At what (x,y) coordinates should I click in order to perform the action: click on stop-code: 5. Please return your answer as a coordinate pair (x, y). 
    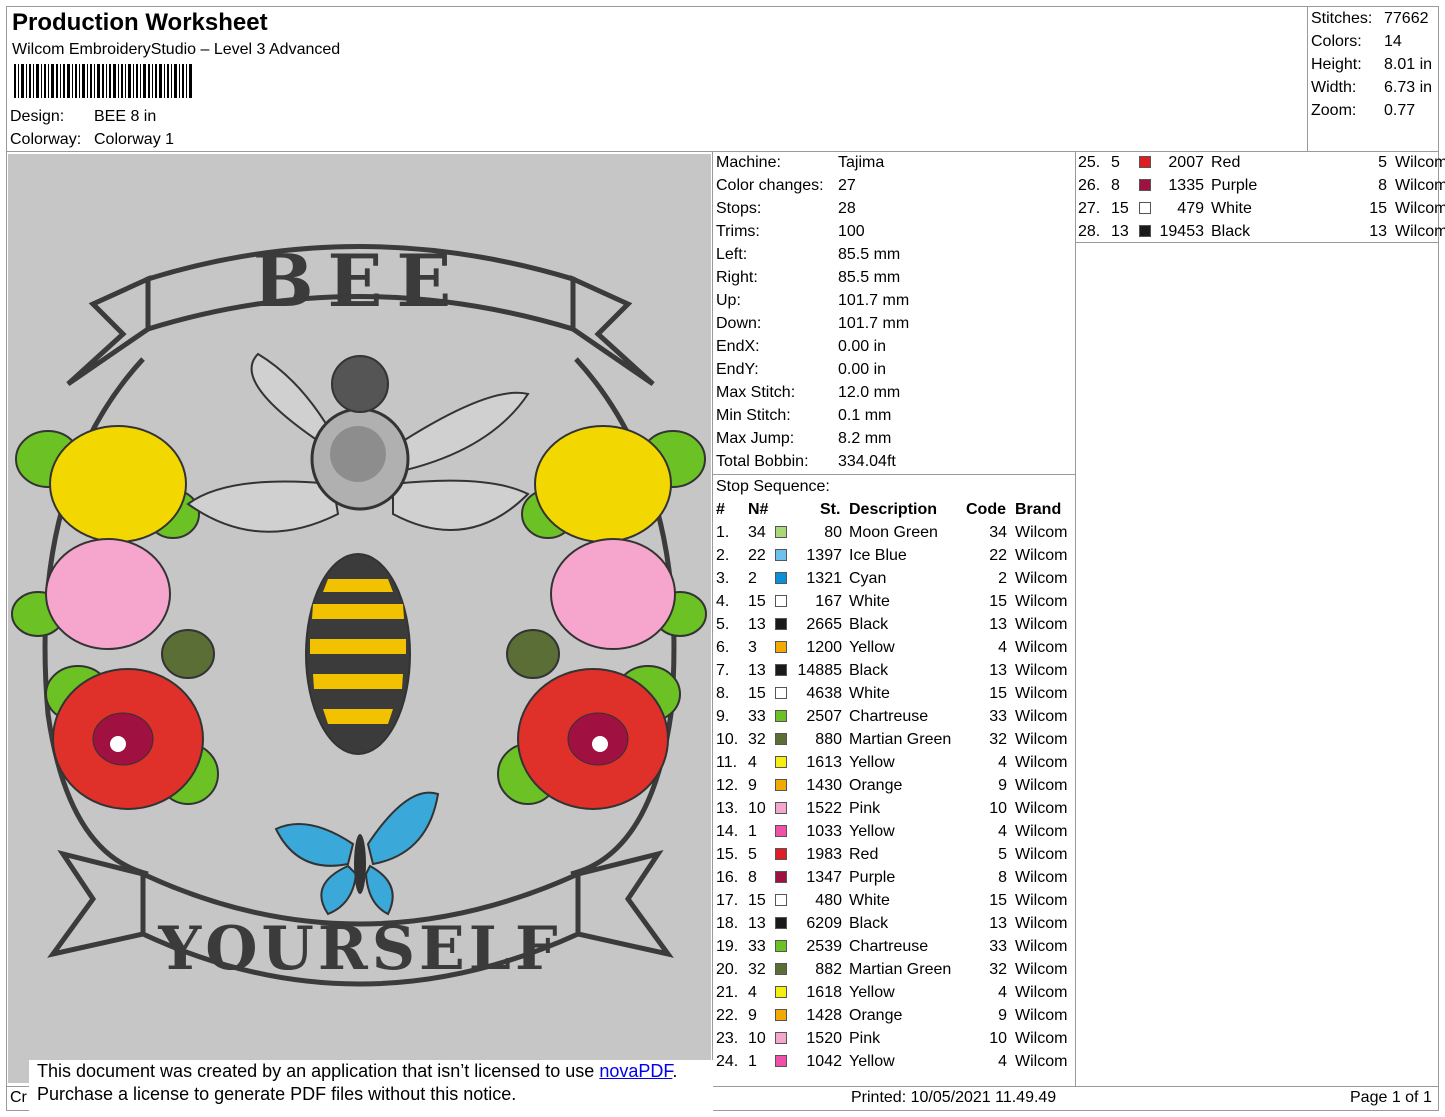
    Looking at the image, I should click on (1382, 162).